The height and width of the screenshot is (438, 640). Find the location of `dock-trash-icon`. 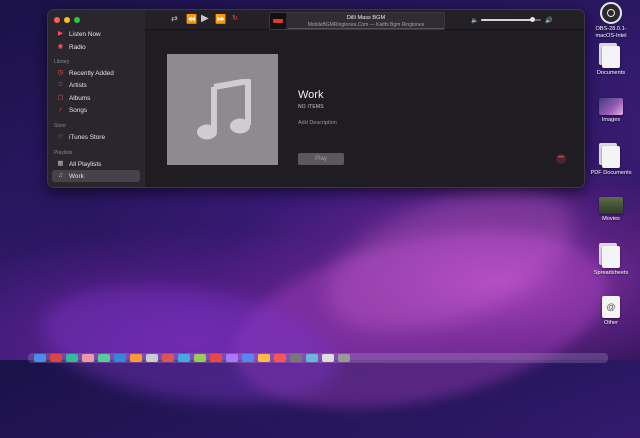

dock-trash-icon is located at coordinates (344, 358).